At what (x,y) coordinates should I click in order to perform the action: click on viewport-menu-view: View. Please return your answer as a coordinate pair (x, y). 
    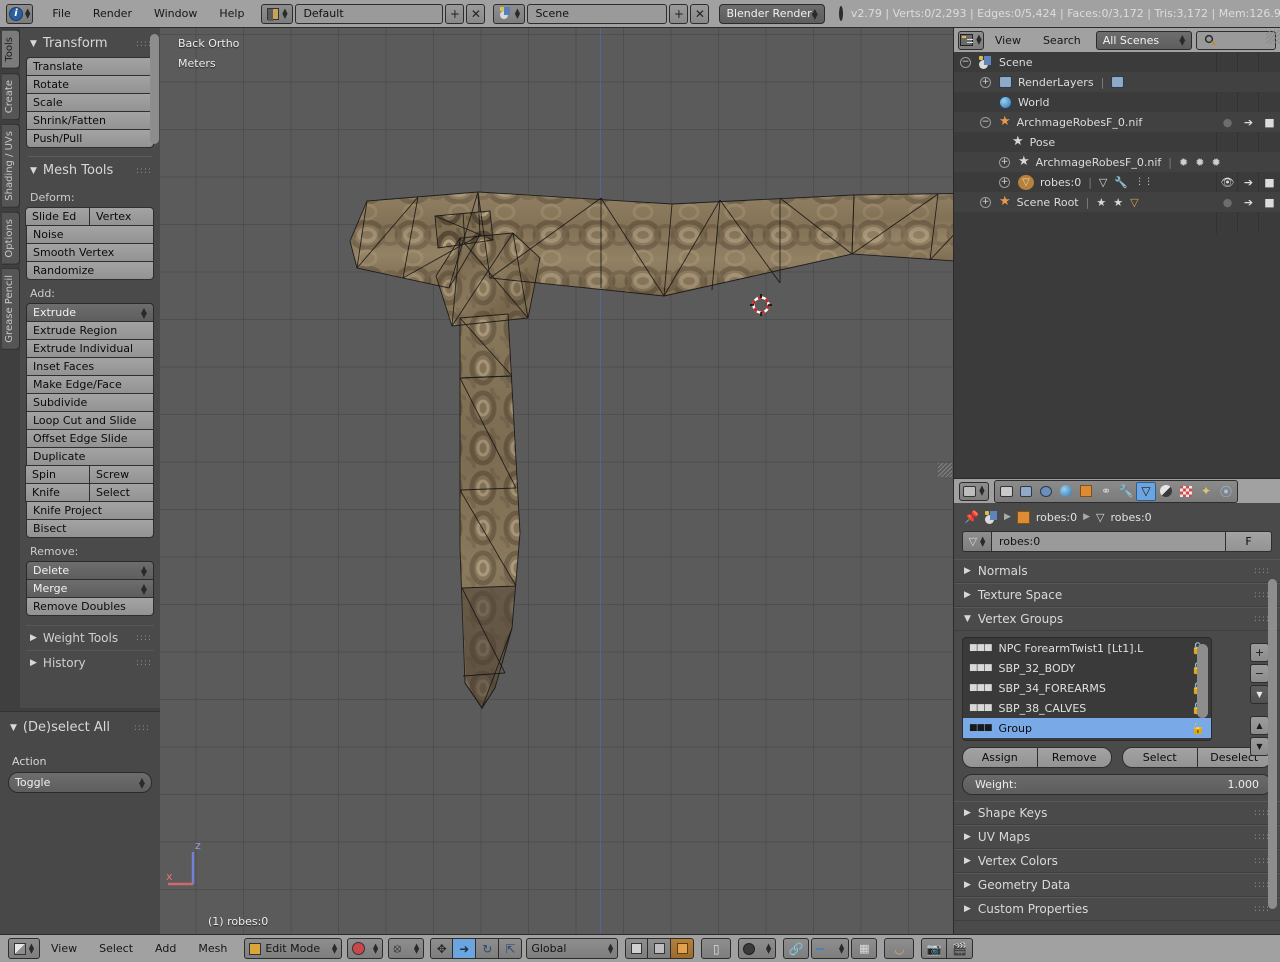
    Looking at the image, I should click on (64, 948).